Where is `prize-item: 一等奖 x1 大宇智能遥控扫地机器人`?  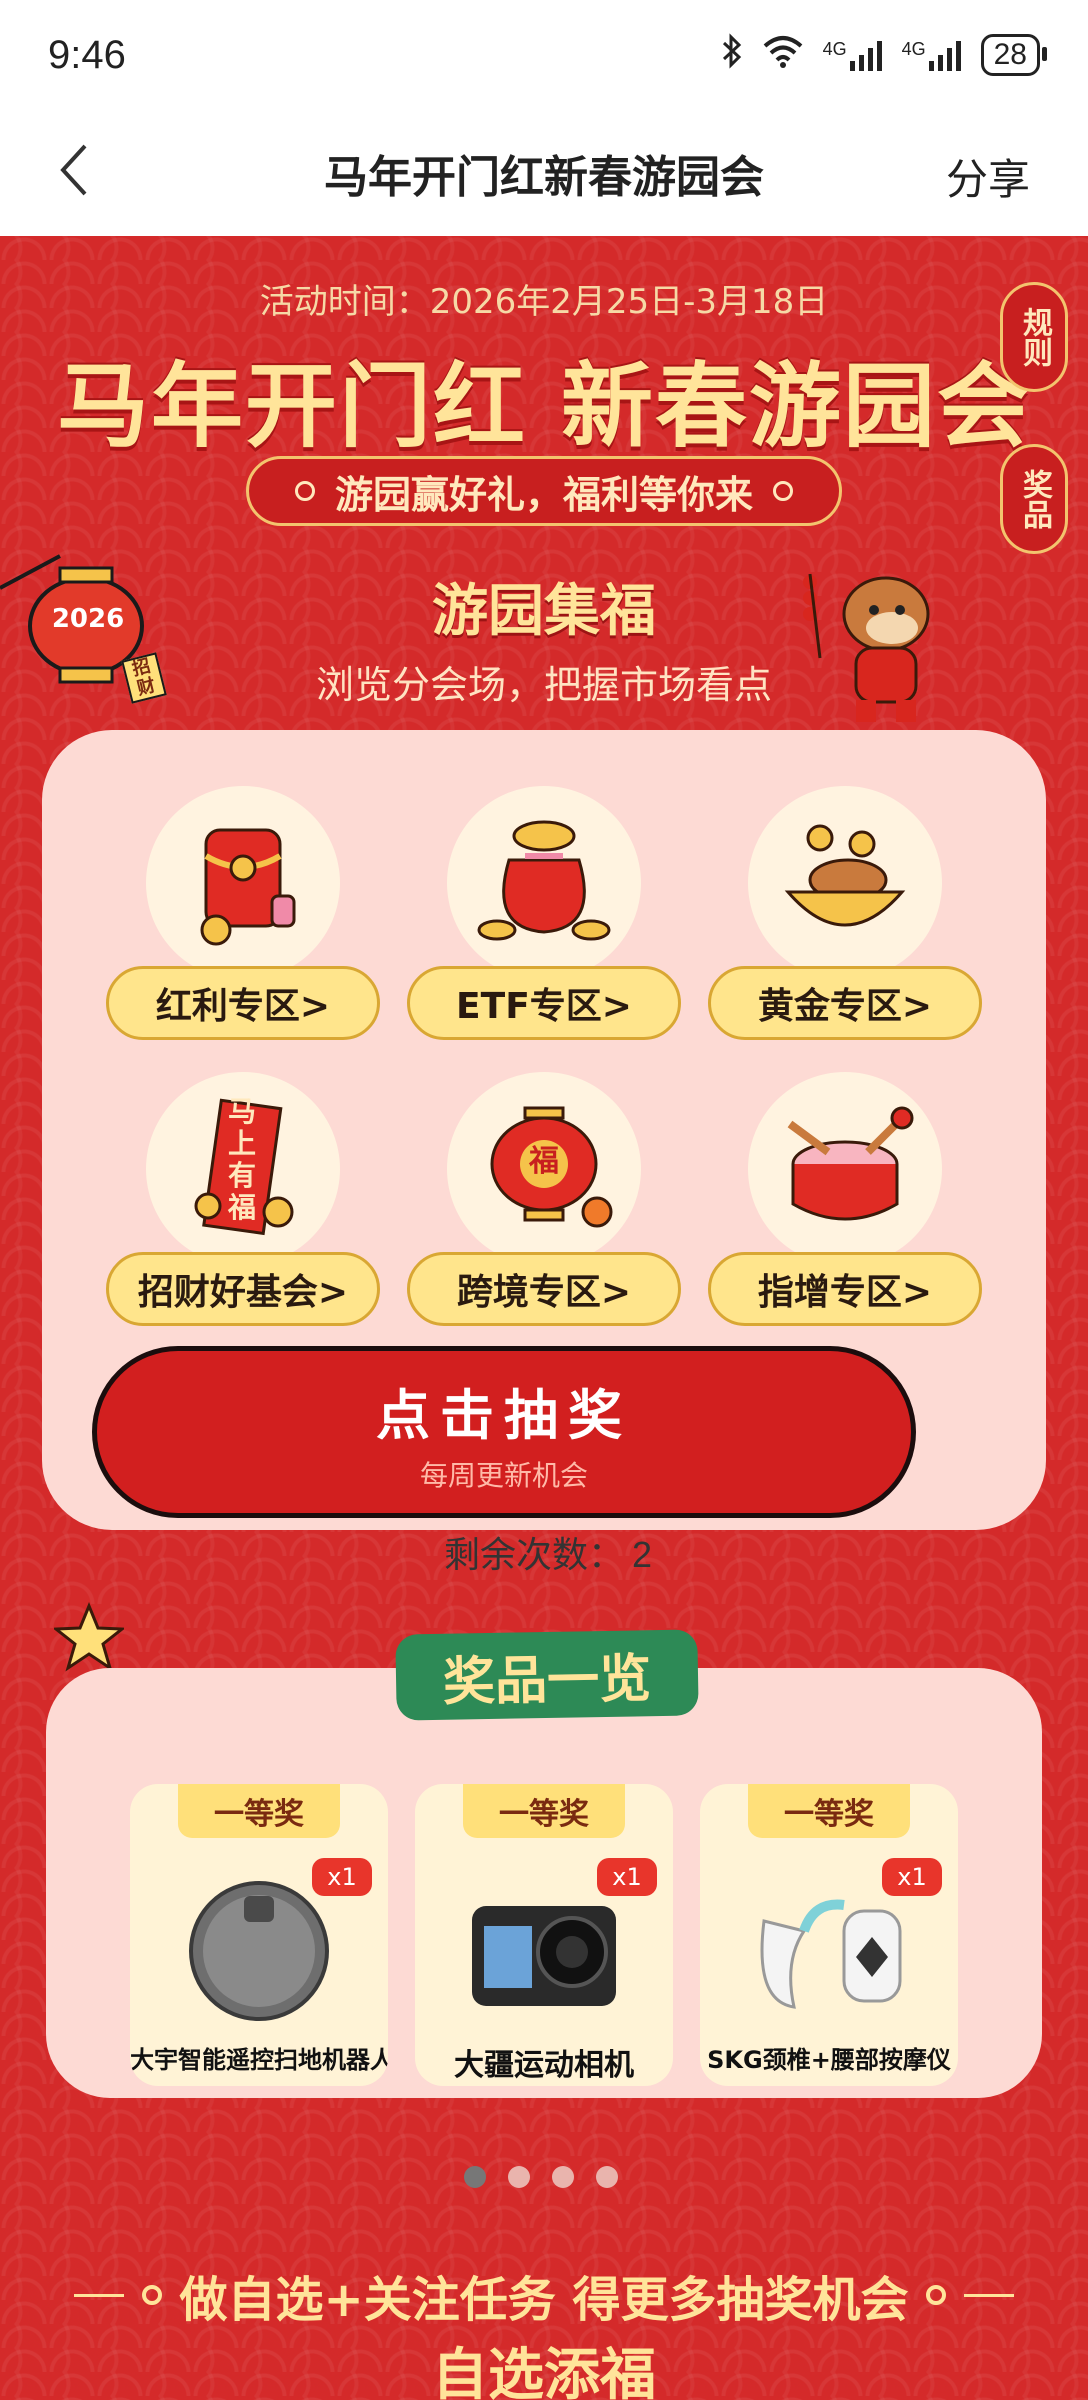
prize-item: 一等奖 x1 大宇智能遥控扫地机器人 is located at coordinates (259, 1935).